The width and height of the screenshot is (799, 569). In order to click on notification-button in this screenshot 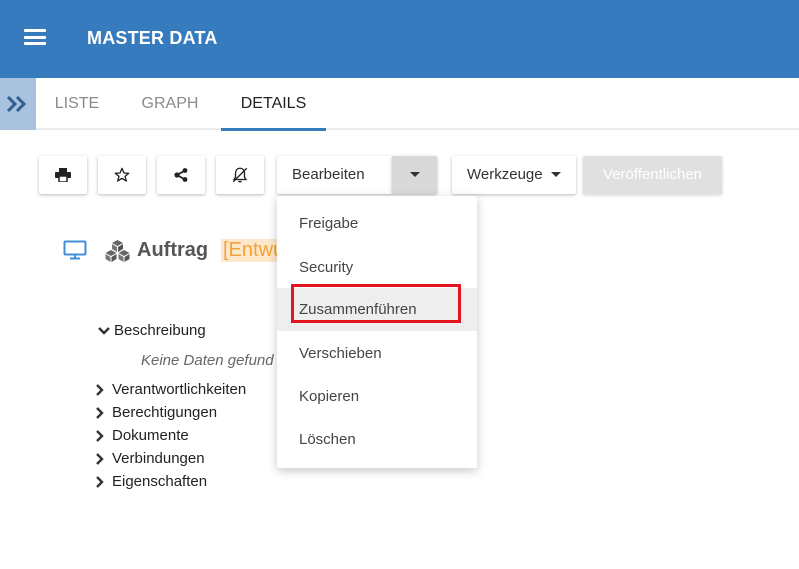, I will do `click(240, 175)`.